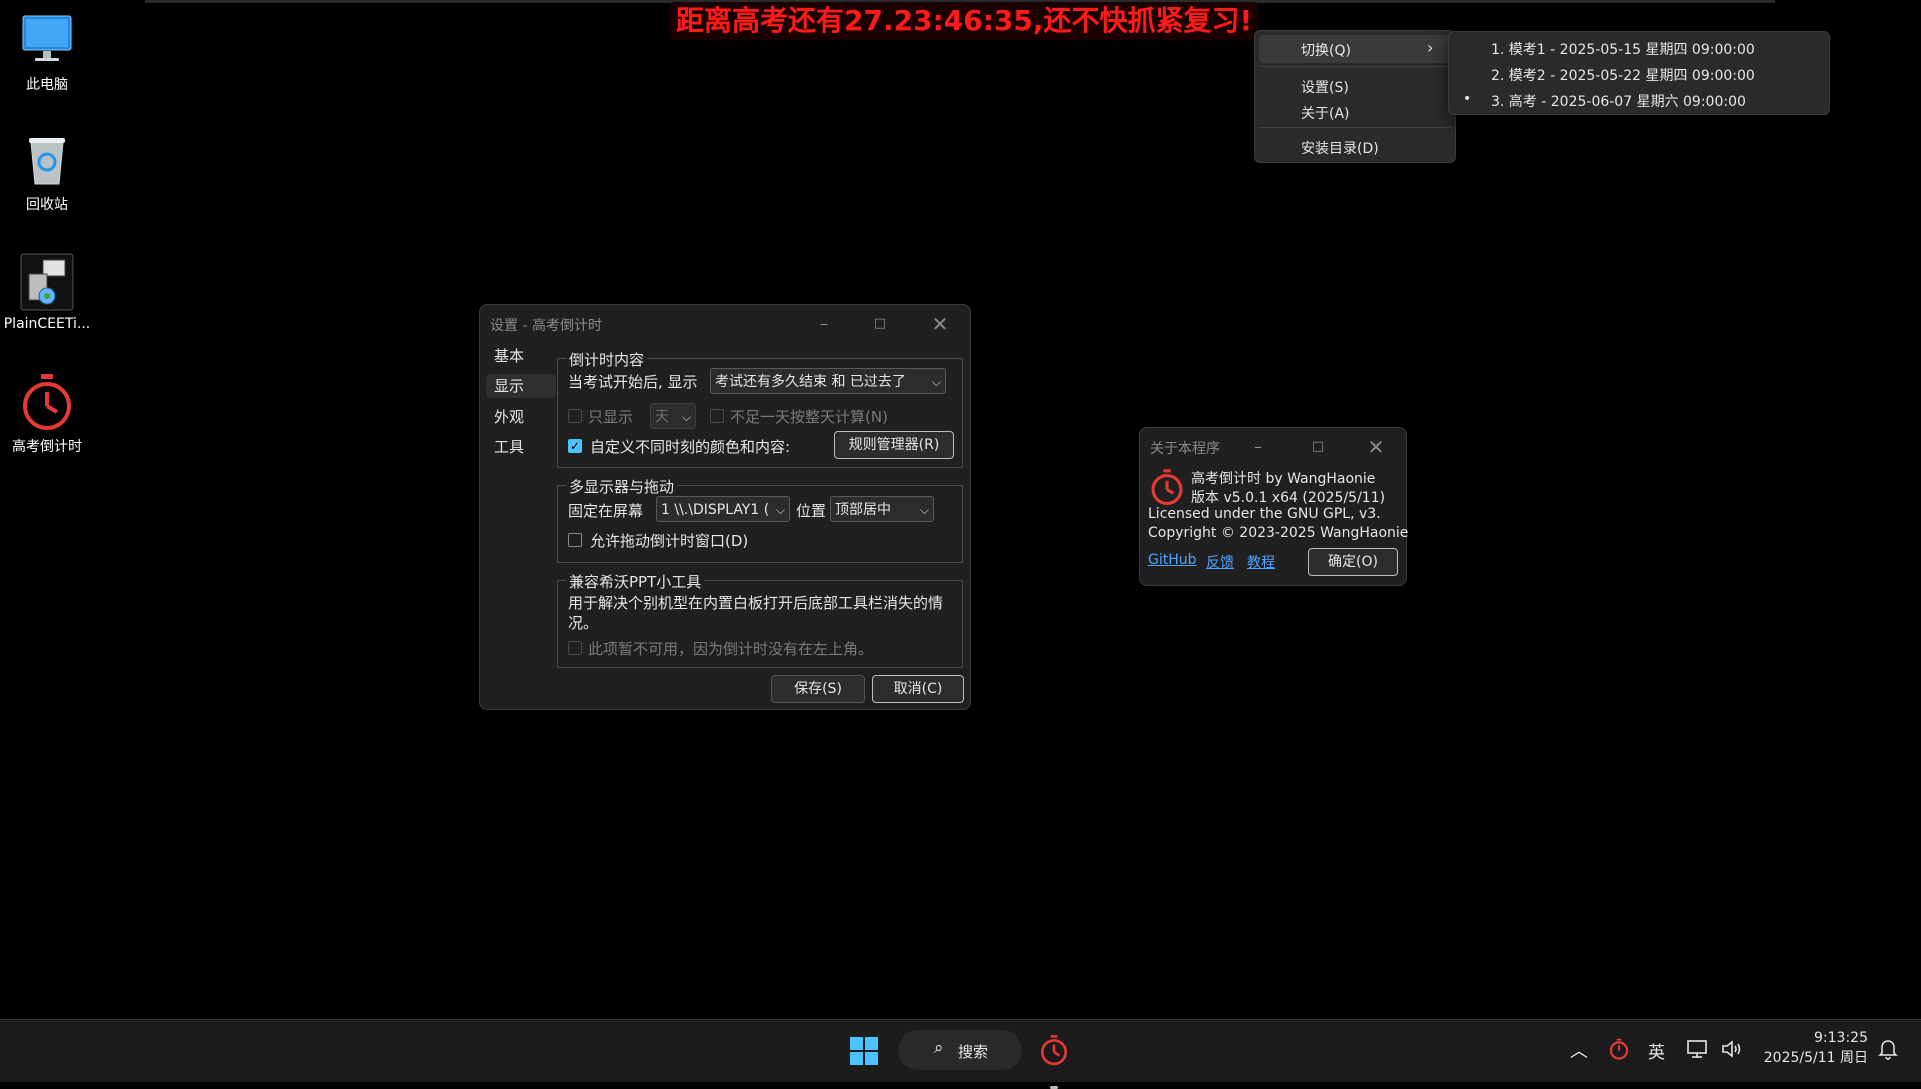 The width and height of the screenshot is (1921, 1089). I want to click on combo-value: 考试还有多久结束 和 已过去了, so click(810, 382).